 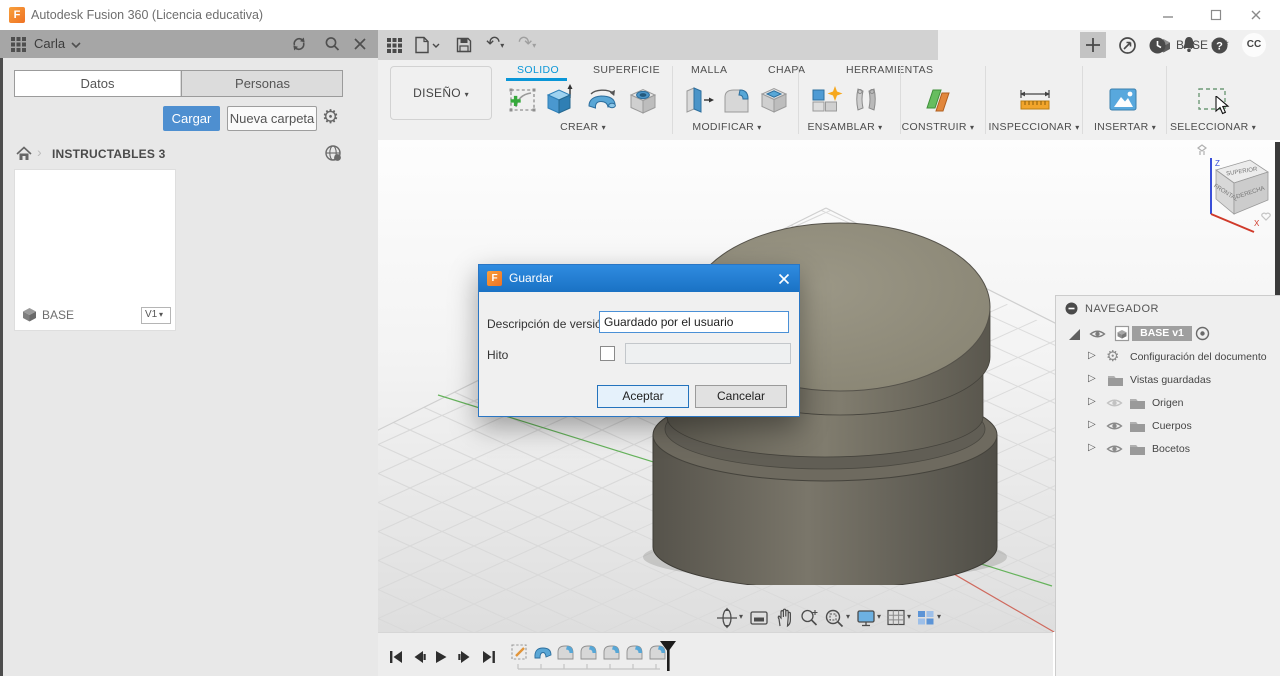 I want to click on job-status-clock-icon, so click(x=1157, y=45).